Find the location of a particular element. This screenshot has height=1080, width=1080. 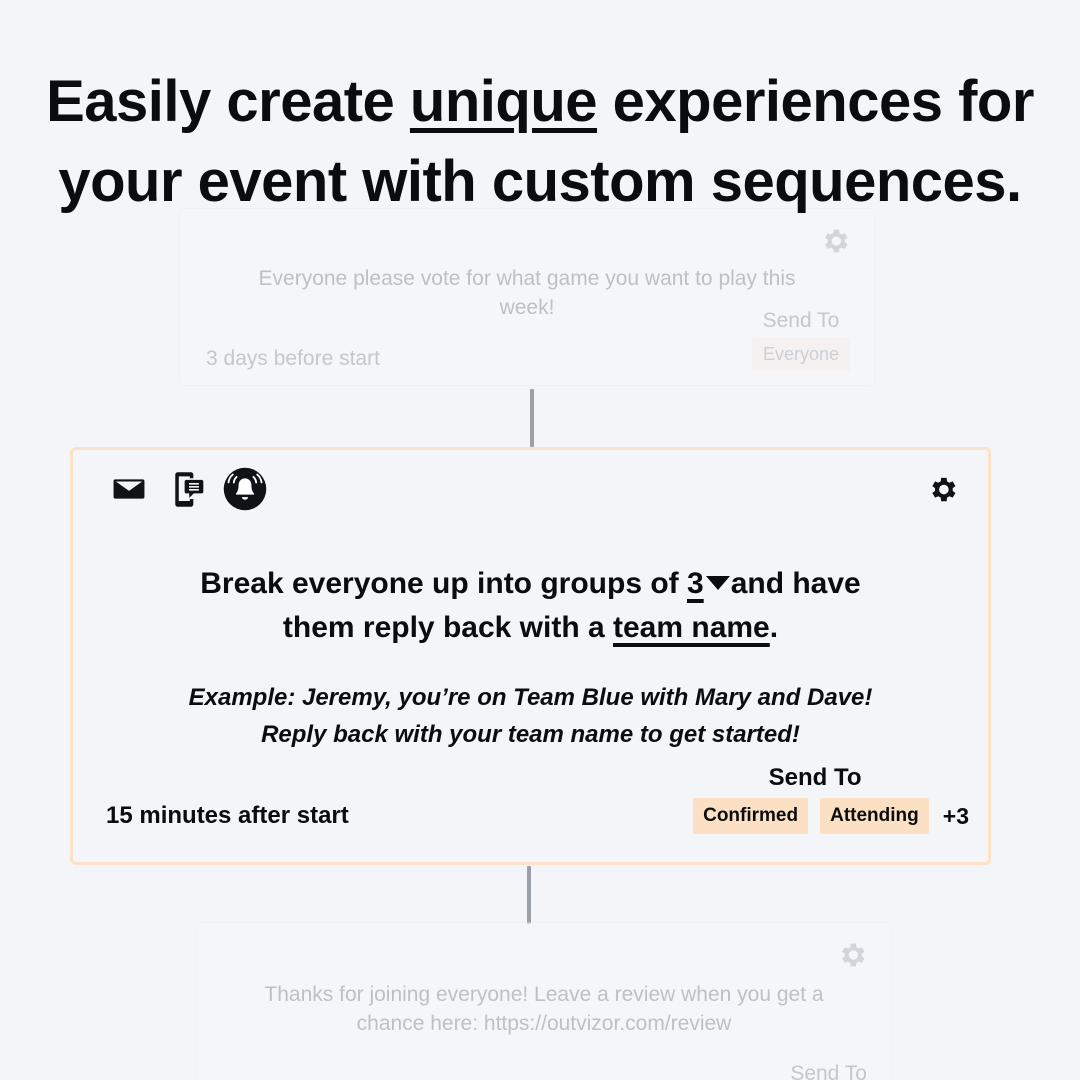

step-footer: Send To is located at coordinates (545, 1071).